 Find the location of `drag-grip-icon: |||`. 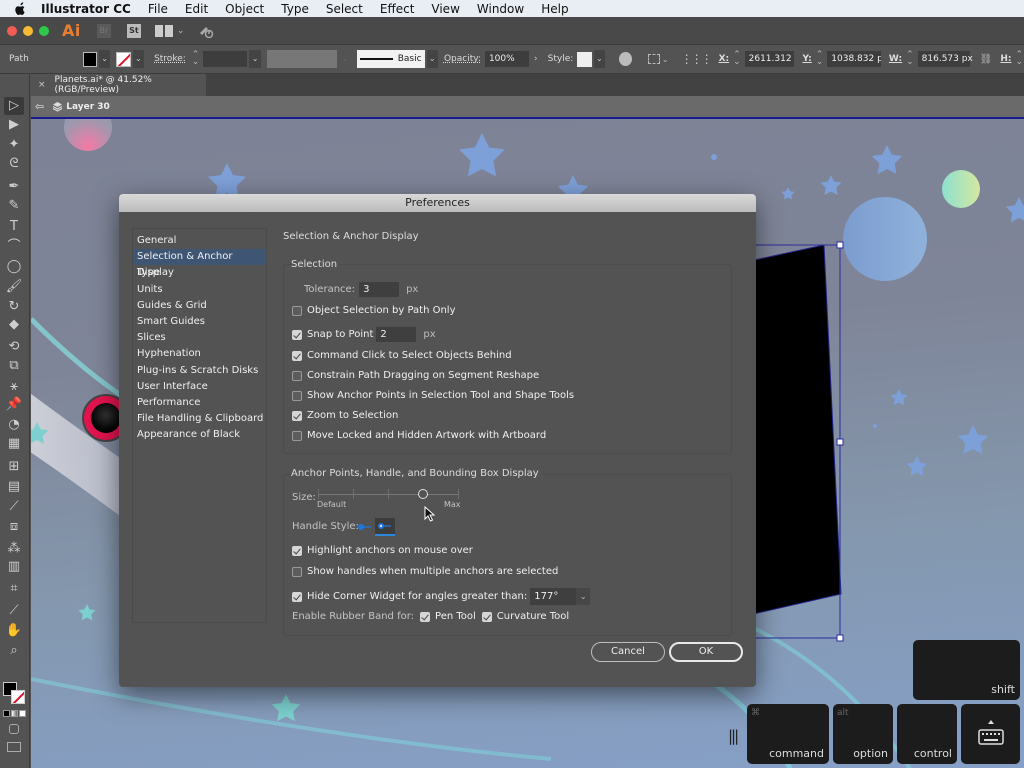

drag-grip-icon: ||| is located at coordinates (733, 736).